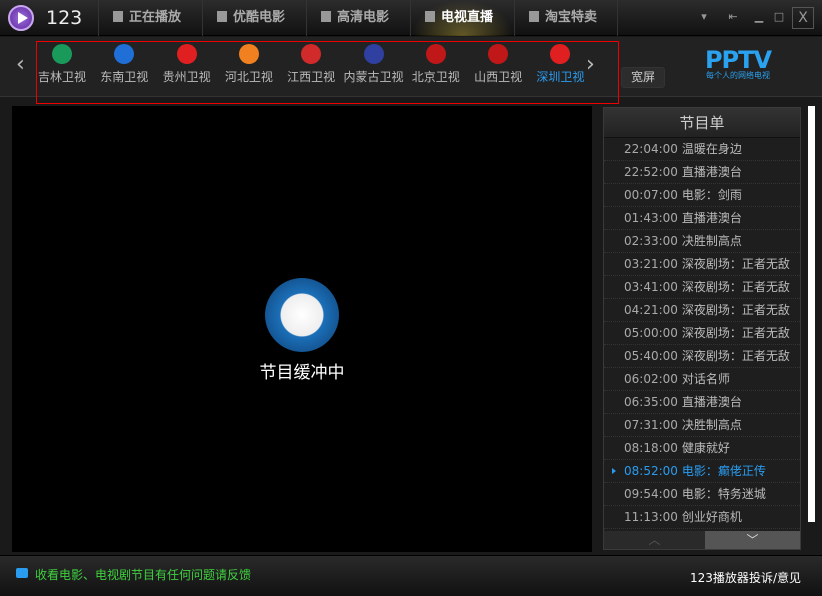 The width and height of the screenshot is (822, 596). Describe the element at coordinates (651, 333) in the screenshot. I see `schedule-time: 05:00:00` at that location.